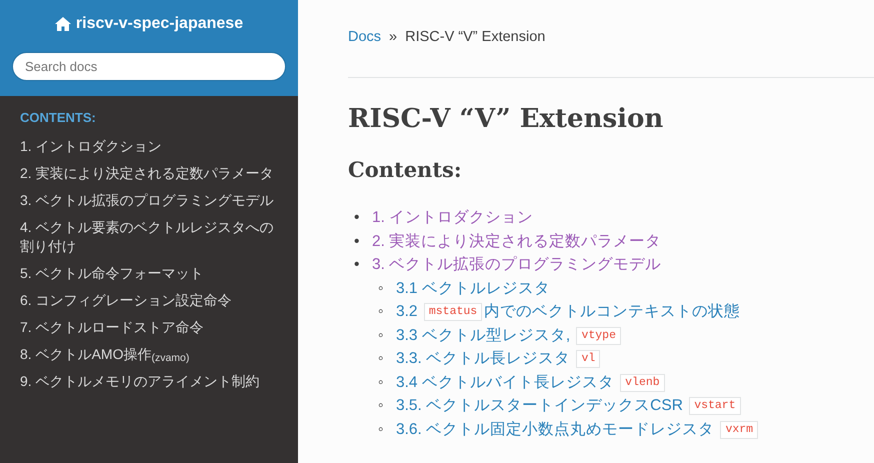 This screenshot has height=463, width=874. What do you see at coordinates (58, 118) in the screenshot?
I see `sidebar-caption: CONTENTS:` at bounding box center [58, 118].